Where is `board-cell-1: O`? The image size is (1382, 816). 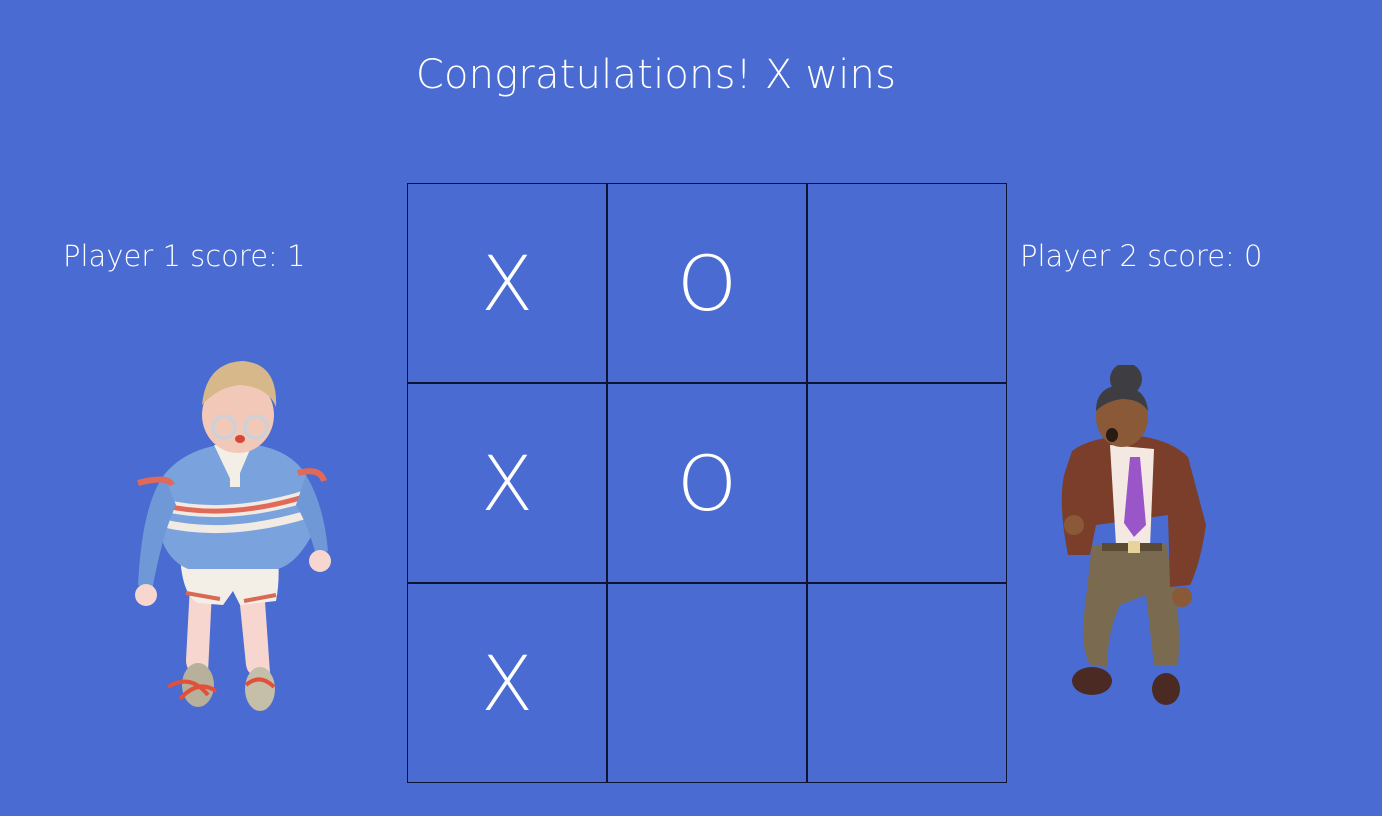
board-cell-1: O is located at coordinates (707, 283).